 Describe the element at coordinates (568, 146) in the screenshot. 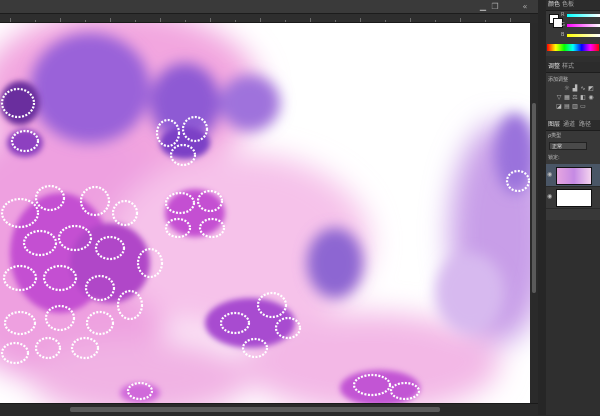

I see `blend-mode-select: 正常` at that location.